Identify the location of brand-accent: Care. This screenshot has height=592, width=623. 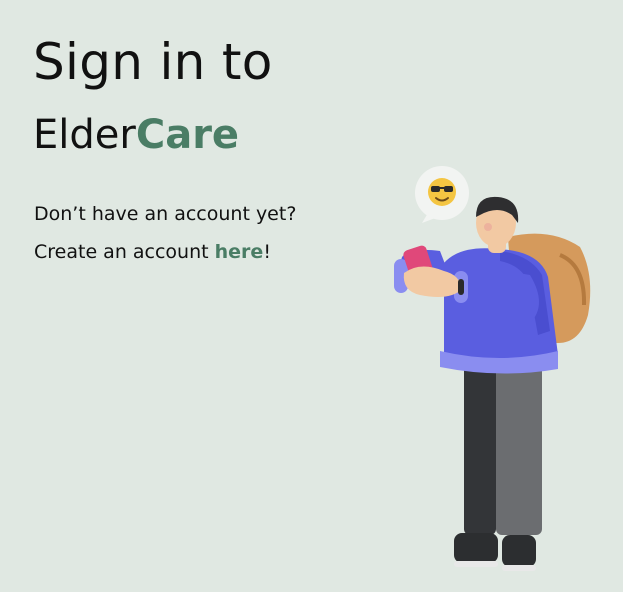
(187, 135).